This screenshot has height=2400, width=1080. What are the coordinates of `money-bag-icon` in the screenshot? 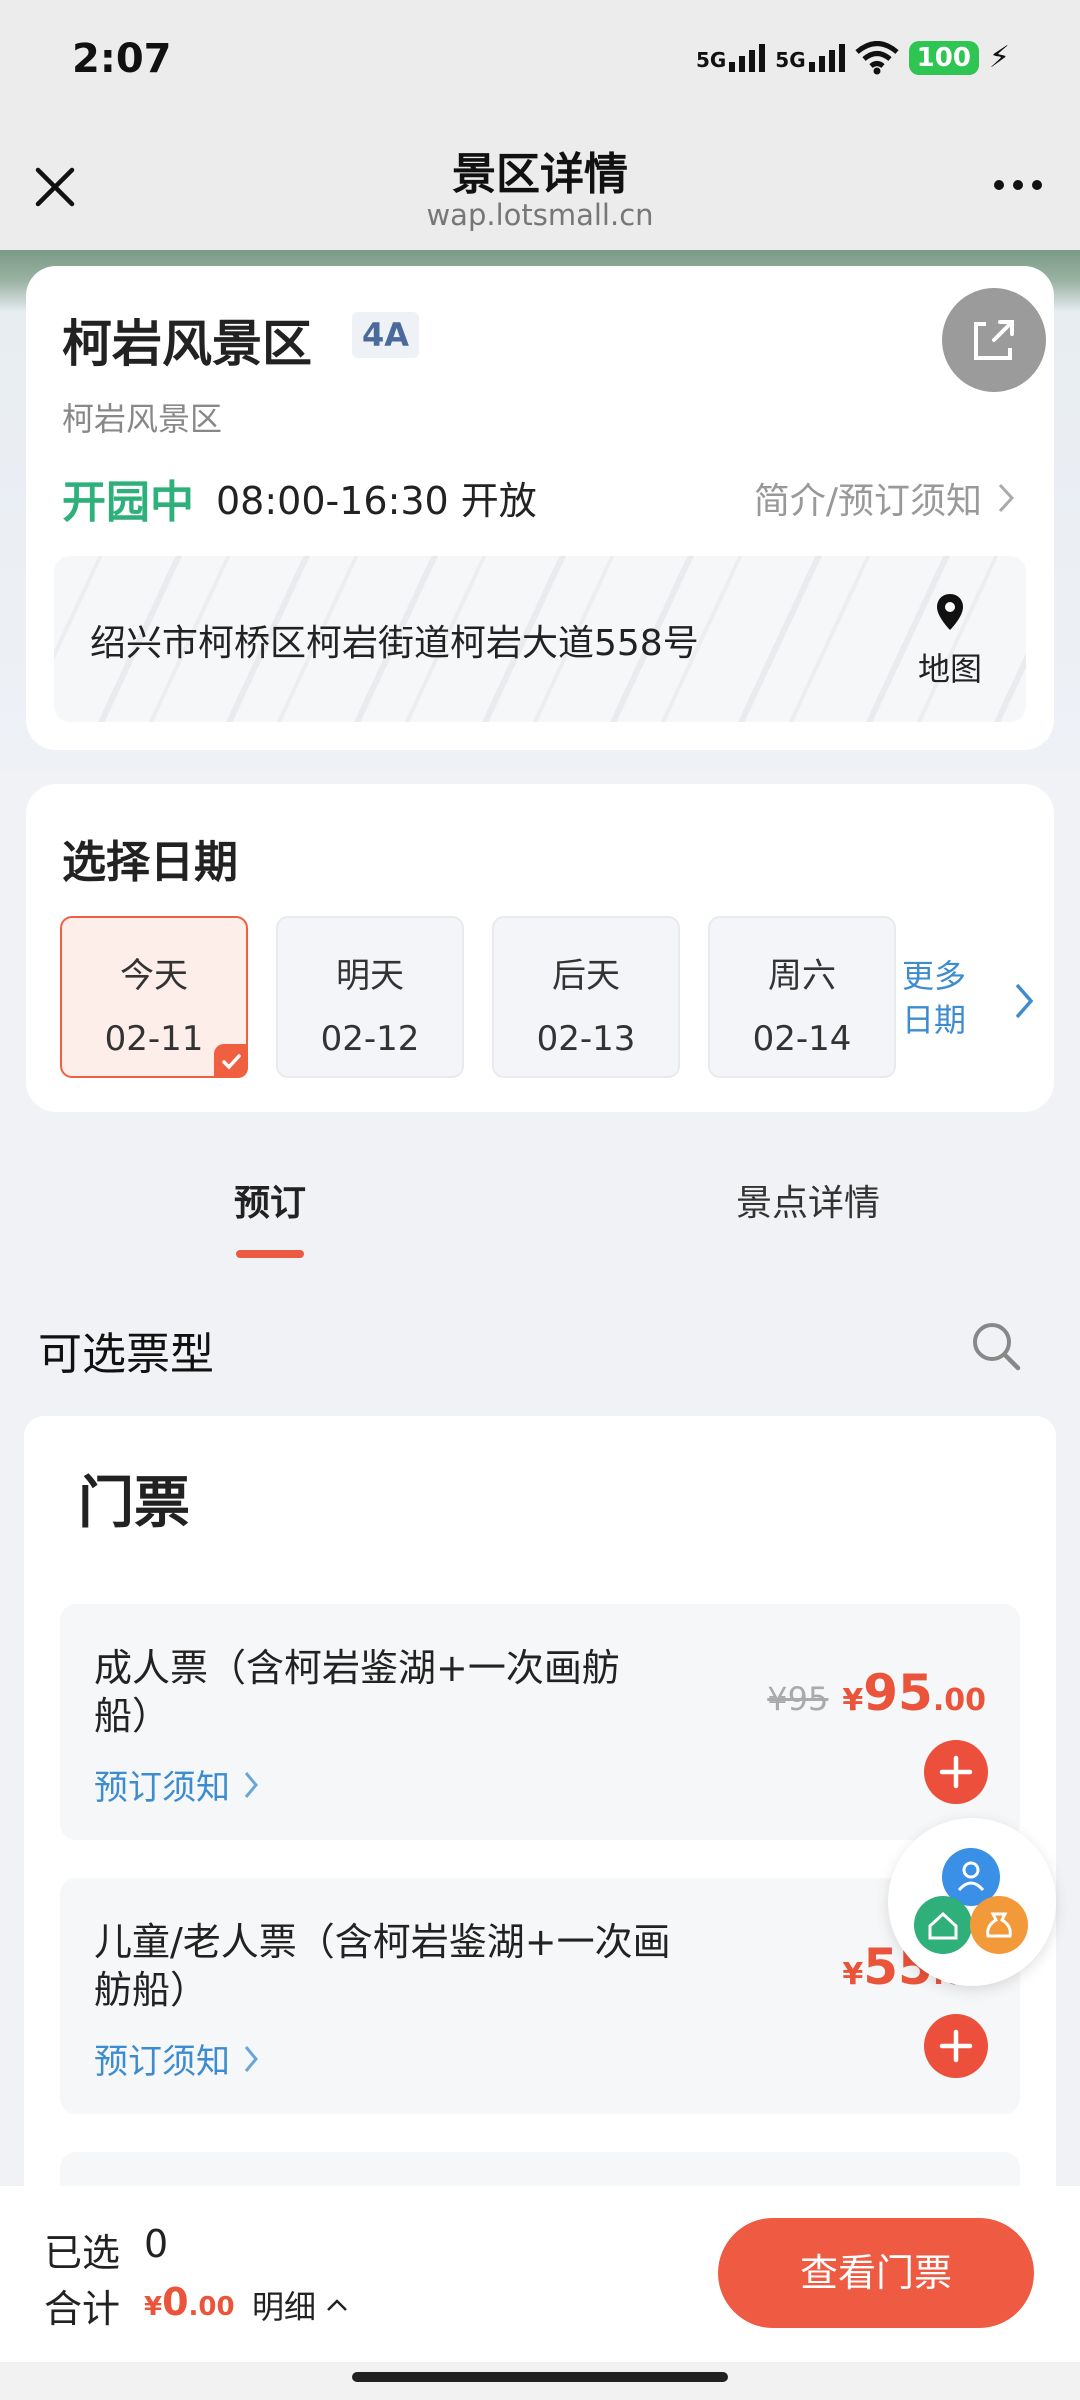 It's located at (999, 1925).